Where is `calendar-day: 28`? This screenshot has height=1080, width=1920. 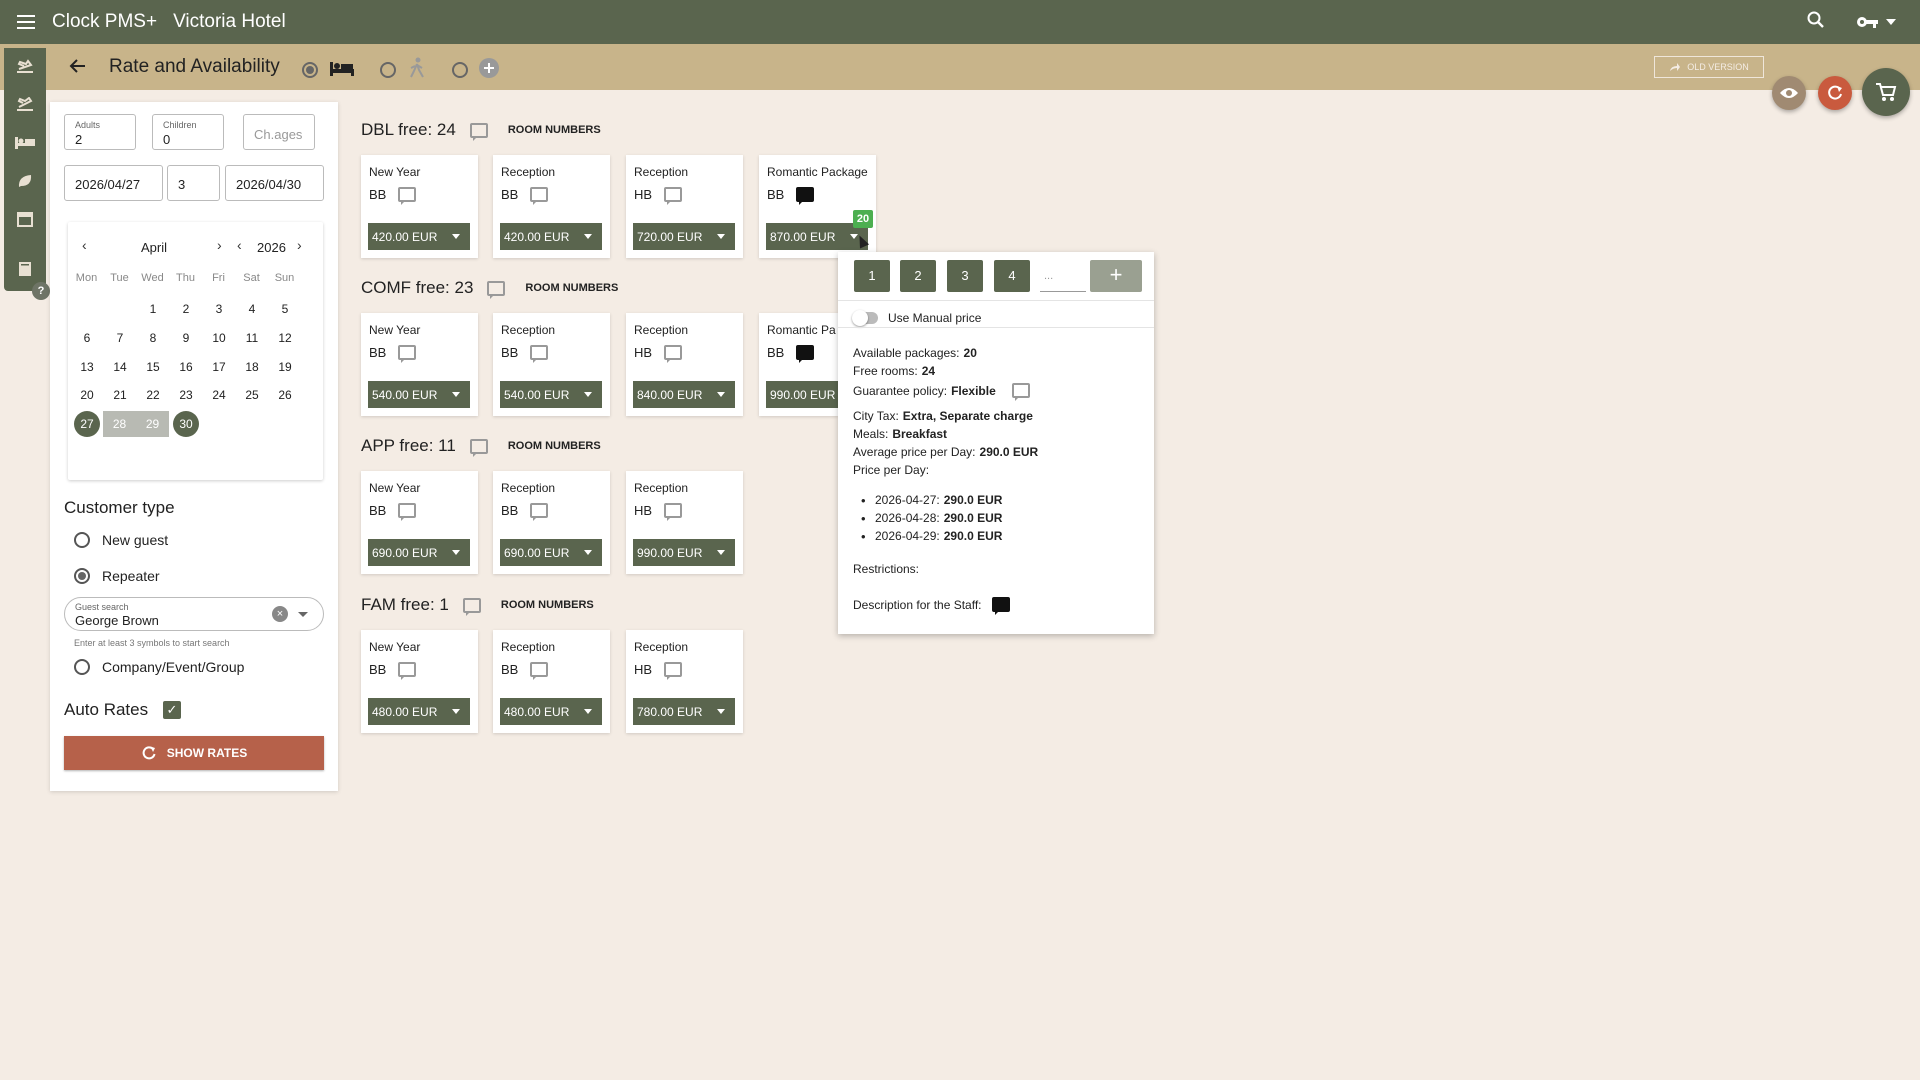 calendar-day: 28 is located at coordinates (119, 424).